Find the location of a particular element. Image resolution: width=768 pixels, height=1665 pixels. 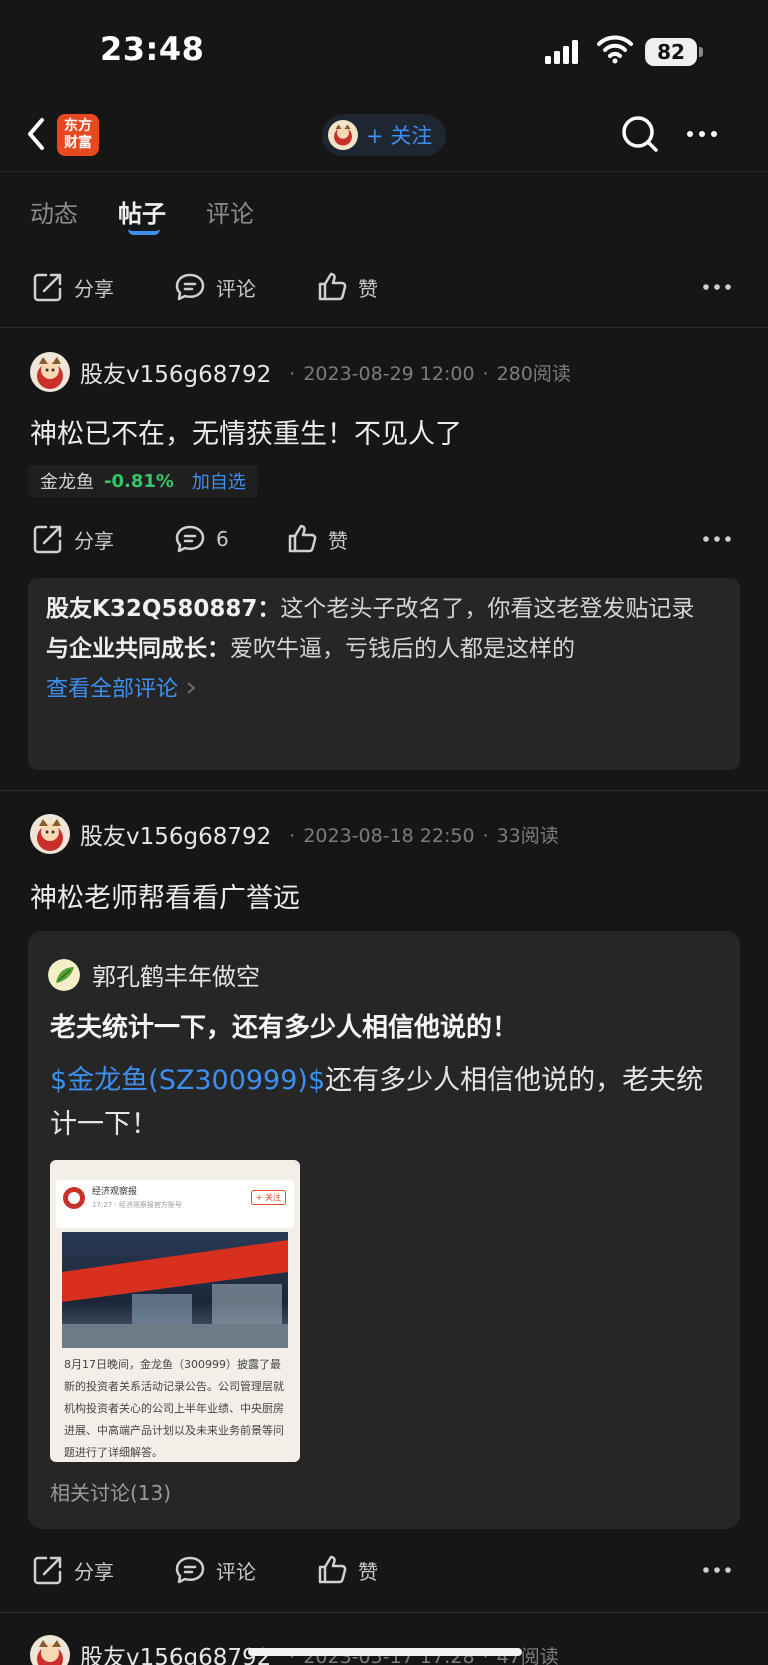

follow-button: + 关注 is located at coordinates (384, 135).